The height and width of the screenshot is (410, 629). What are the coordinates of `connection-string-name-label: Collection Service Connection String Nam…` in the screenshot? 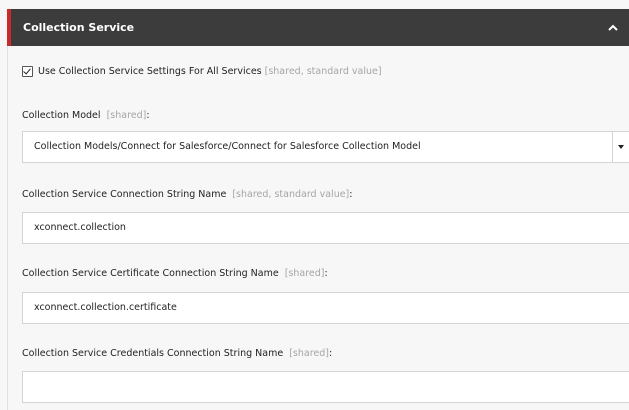 It's located at (187, 194).